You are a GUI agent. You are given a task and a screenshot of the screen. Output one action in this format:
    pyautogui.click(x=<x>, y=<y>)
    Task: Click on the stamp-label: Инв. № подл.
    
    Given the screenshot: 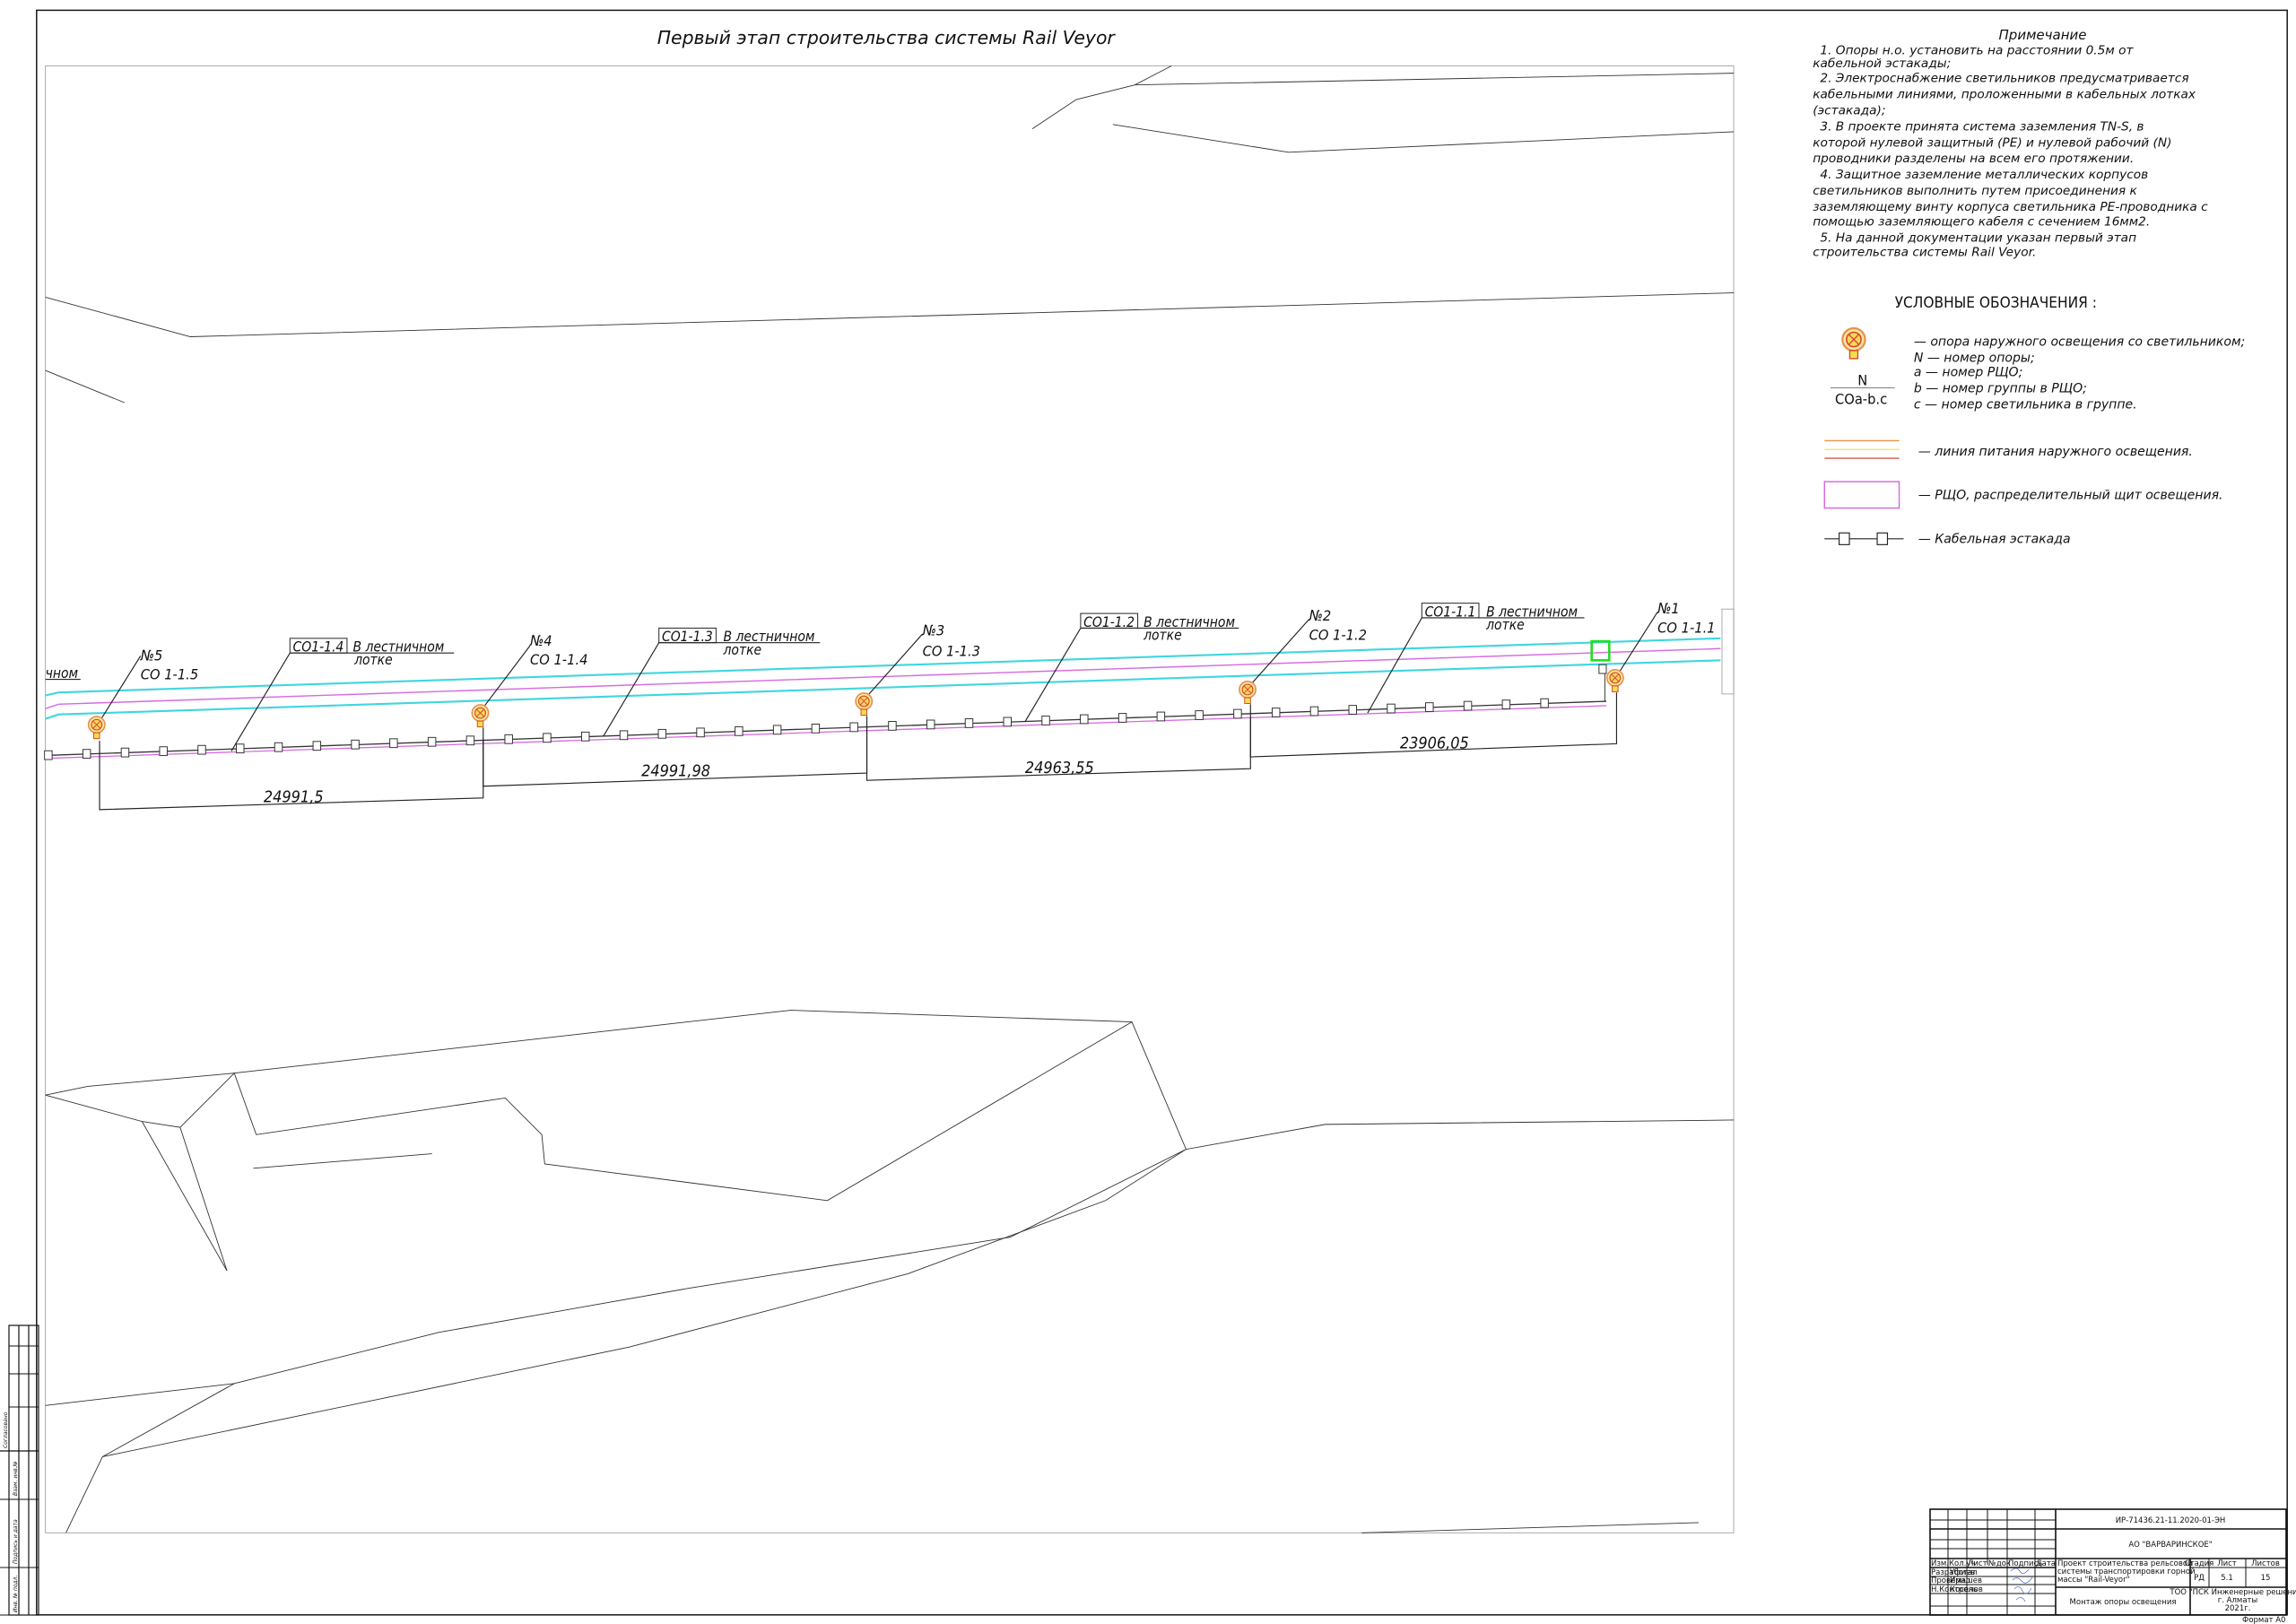 What is the action you would take?
    pyautogui.click(x=16, y=1594)
    